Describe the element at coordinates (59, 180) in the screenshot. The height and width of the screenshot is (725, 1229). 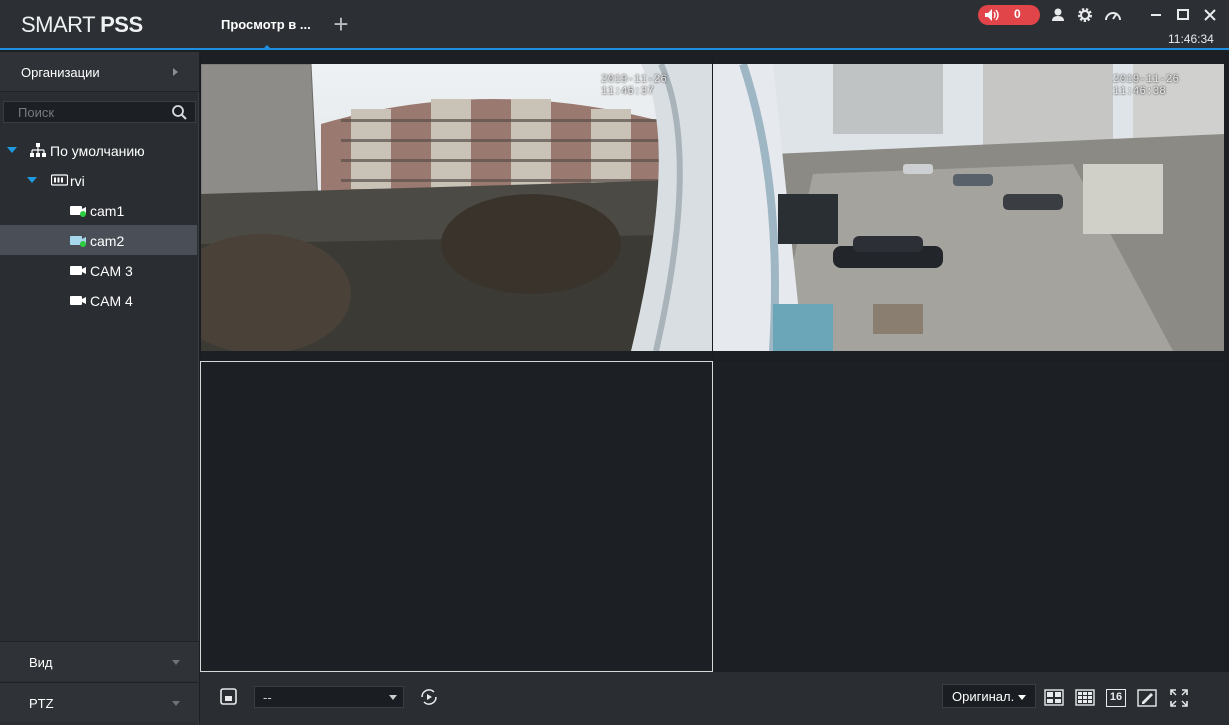
I see `dvr-device-icon` at that location.